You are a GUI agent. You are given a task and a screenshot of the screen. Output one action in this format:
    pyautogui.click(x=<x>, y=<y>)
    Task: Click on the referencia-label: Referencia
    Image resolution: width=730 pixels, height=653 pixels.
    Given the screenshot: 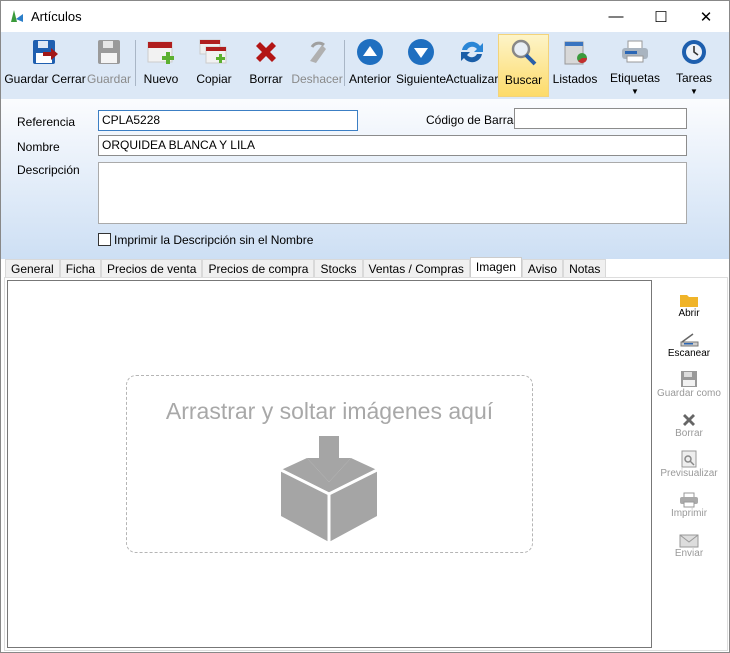 What is the action you would take?
    pyautogui.click(x=46, y=122)
    